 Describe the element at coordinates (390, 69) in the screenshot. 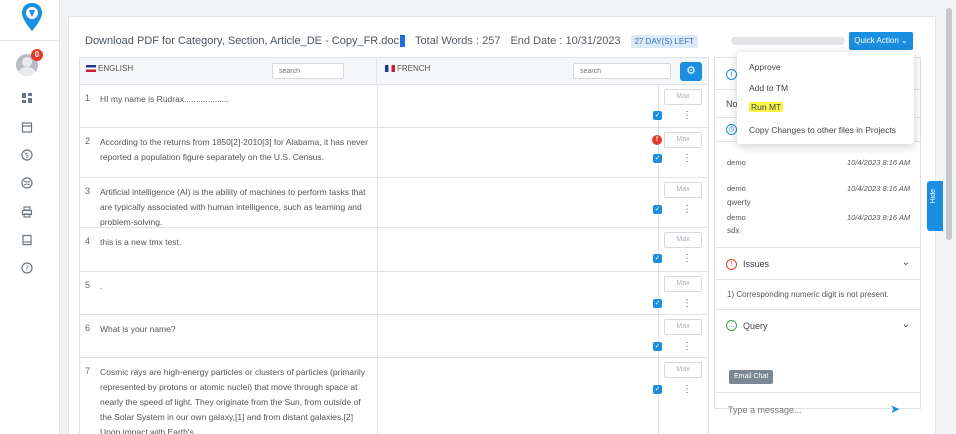

I see `france-flag-icon` at that location.